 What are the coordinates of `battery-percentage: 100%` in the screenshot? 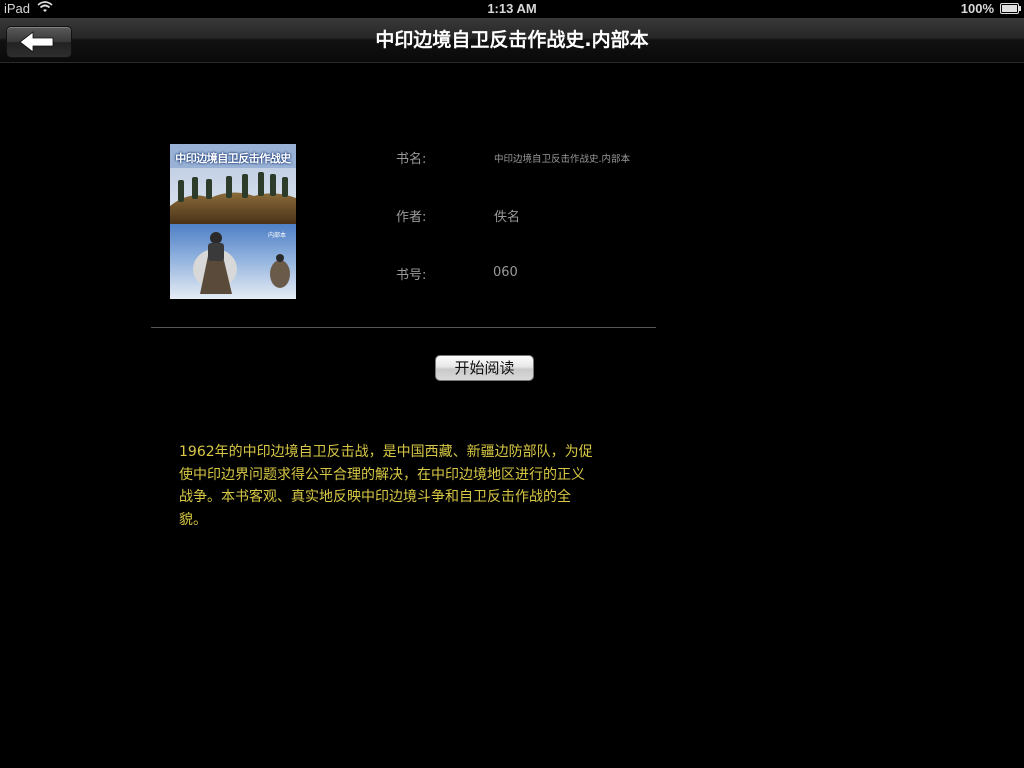 It's located at (977, 8).